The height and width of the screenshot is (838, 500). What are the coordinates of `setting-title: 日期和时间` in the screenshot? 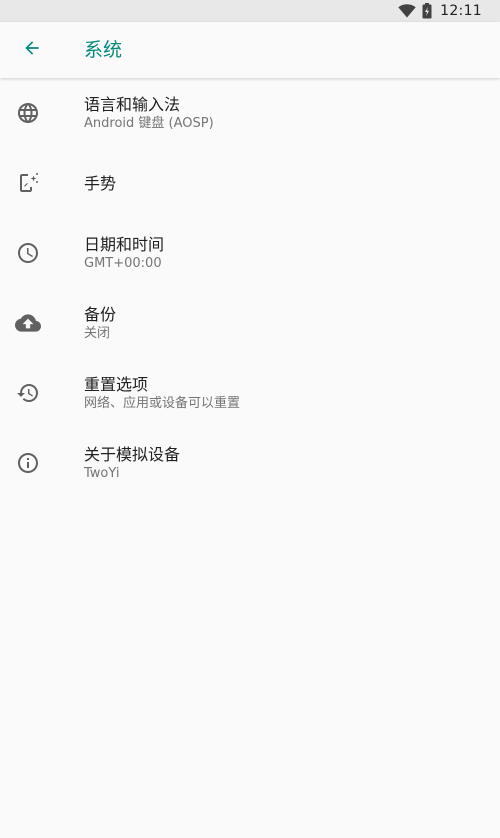 It's located at (124, 244).